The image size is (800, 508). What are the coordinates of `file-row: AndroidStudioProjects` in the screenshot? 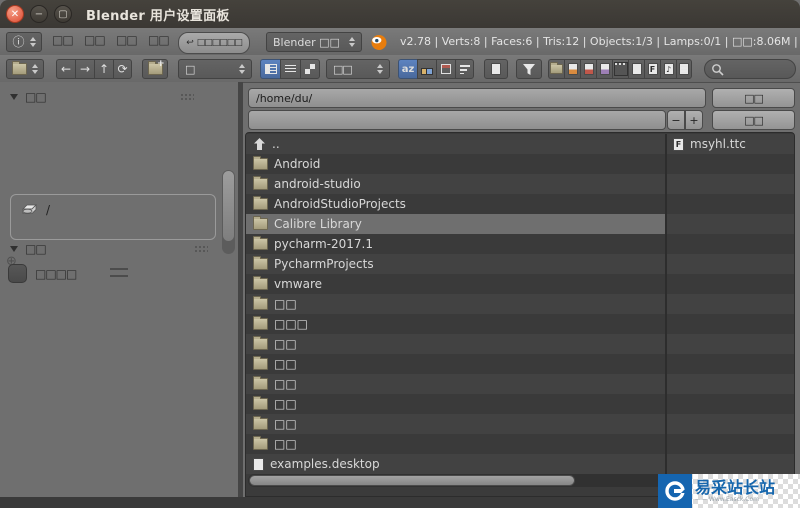 It's located at (520, 204).